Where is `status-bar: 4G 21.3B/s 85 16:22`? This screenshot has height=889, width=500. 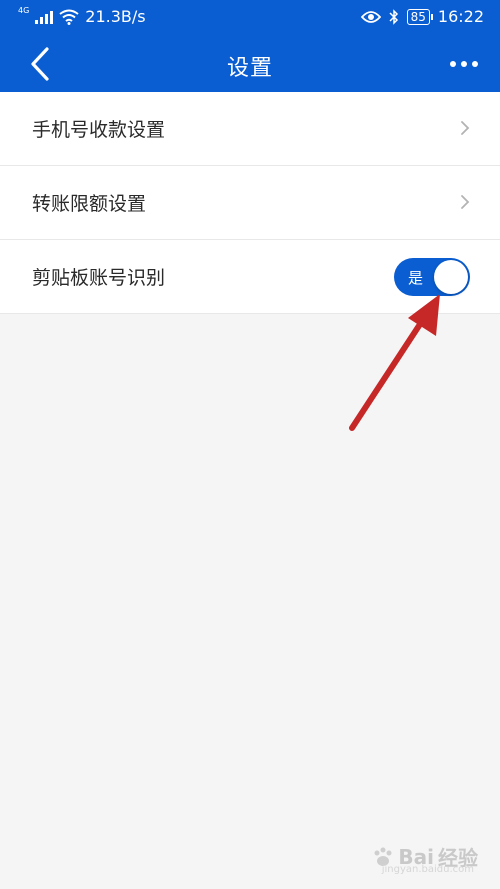 status-bar: 4G 21.3B/s 85 16:22 is located at coordinates (250, 18).